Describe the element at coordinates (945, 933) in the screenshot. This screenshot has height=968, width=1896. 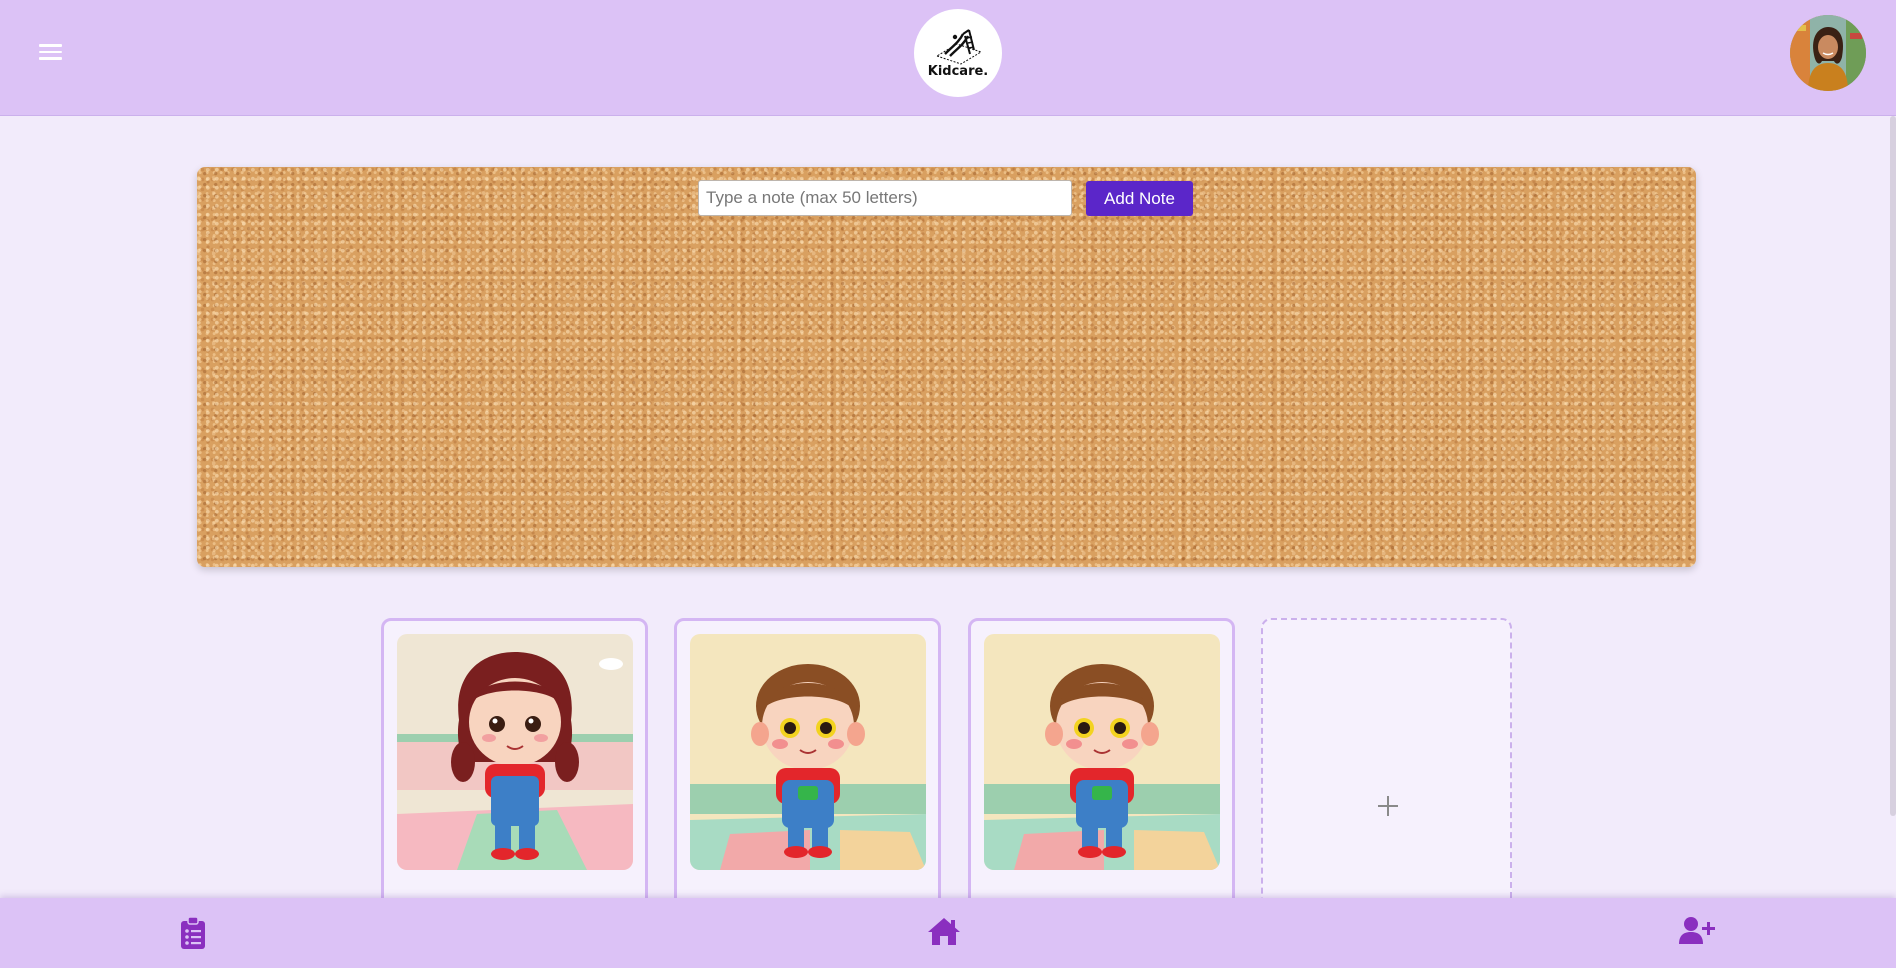
I see `home-icon` at that location.